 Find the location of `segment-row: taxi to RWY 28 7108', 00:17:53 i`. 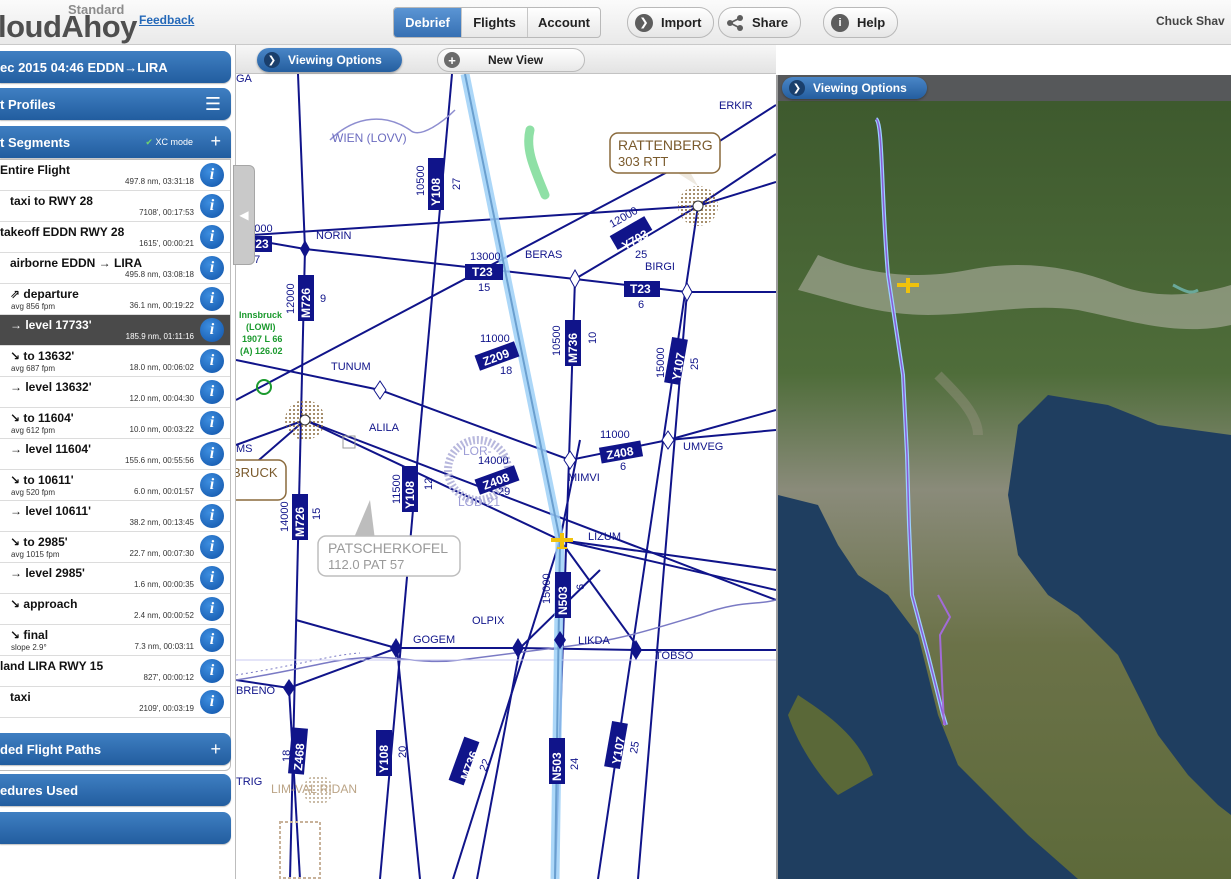

segment-row: taxi to RWY 28 7108', 00:17:53 i is located at coordinates (115, 206).